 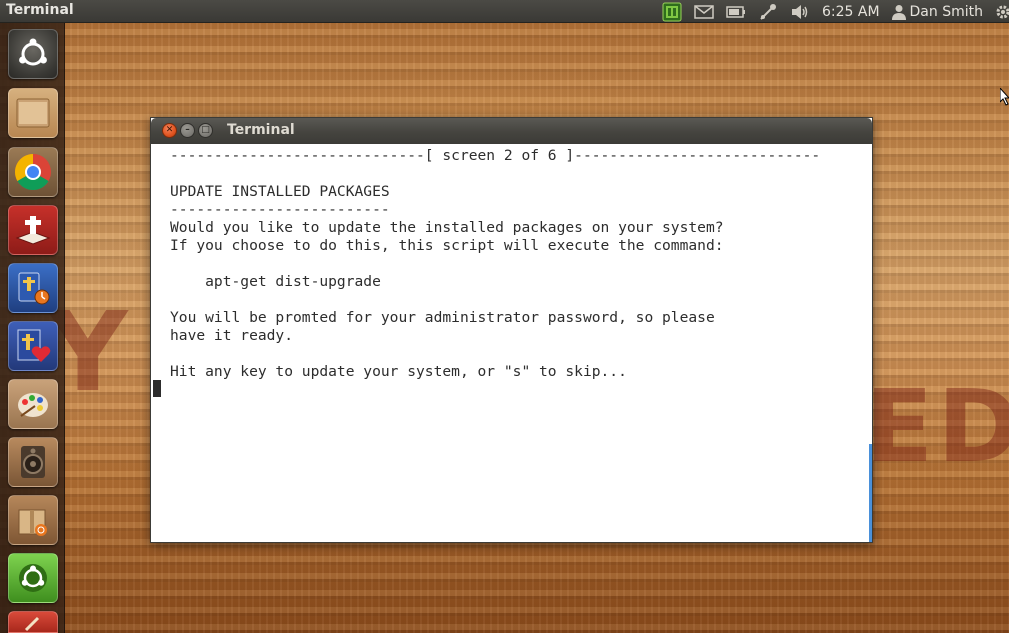 What do you see at coordinates (946, 11) in the screenshot?
I see `user-name: Dan Smith` at bounding box center [946, 11].